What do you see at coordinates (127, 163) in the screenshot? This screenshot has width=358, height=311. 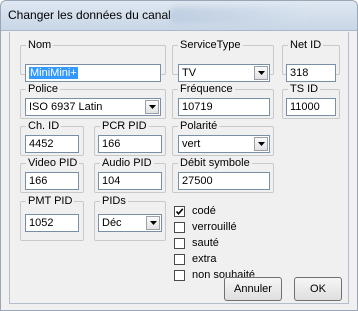 I see `label-audio-pid: Audio PID` at bounding box center [127, 163].